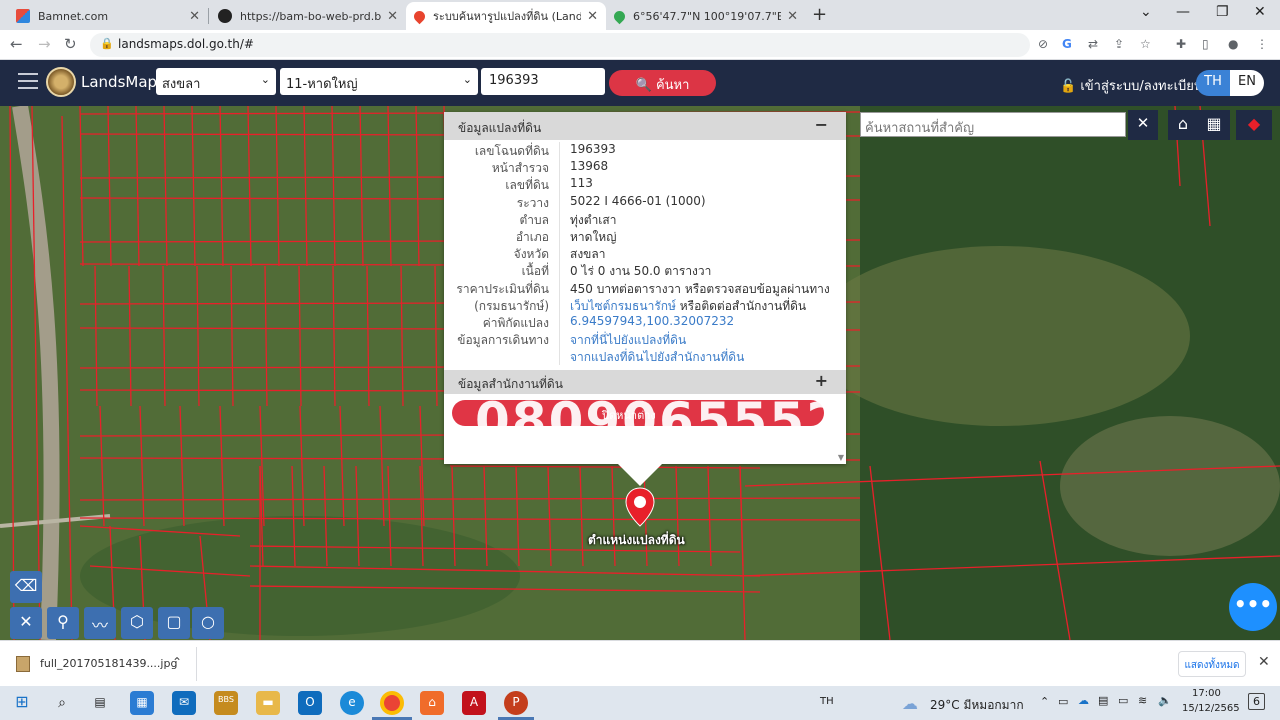  What do you see at coordinates (1103, 700) in the screenshot?
I see `network-icon: ▤` at bounding box center [1103, 700].